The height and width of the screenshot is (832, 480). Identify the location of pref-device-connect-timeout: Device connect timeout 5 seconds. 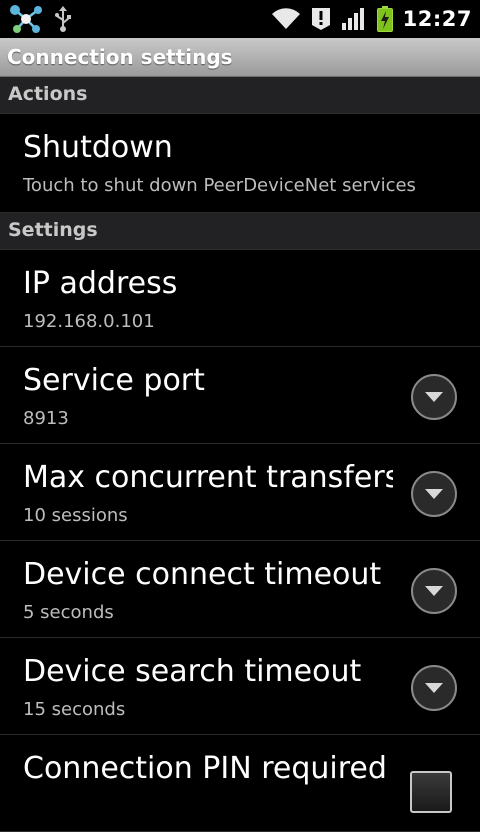
(240, 589).